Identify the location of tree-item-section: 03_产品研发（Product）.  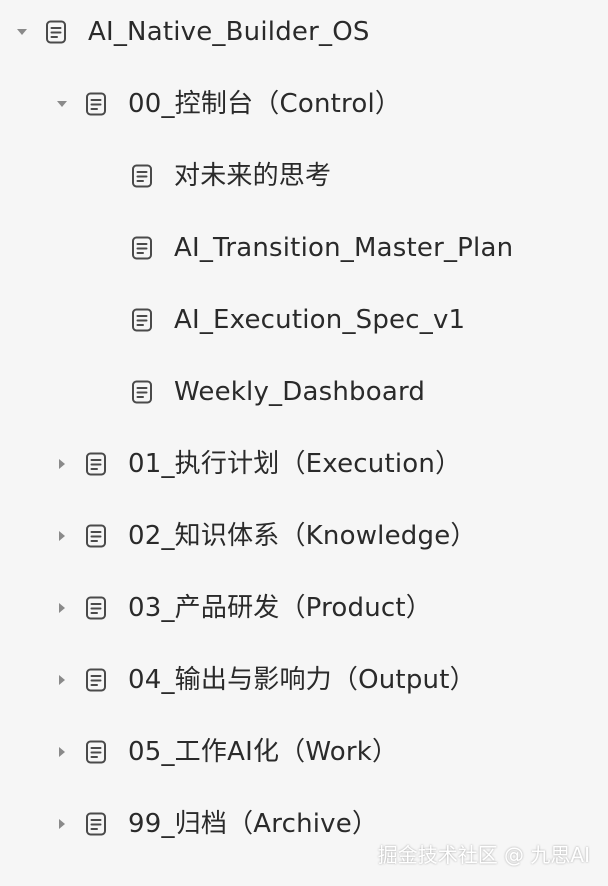
(304, 608).